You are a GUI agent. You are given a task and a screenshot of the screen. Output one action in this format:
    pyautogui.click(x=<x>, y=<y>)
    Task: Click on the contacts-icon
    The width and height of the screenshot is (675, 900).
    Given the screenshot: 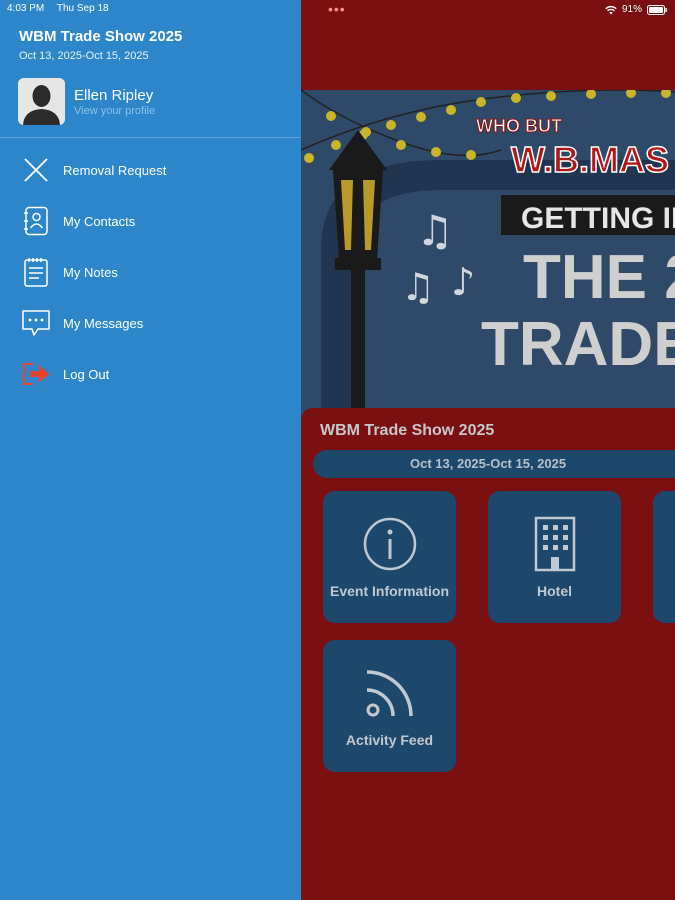 What is the action you would take?
    pyautogui.click(x=36, y=221)
    